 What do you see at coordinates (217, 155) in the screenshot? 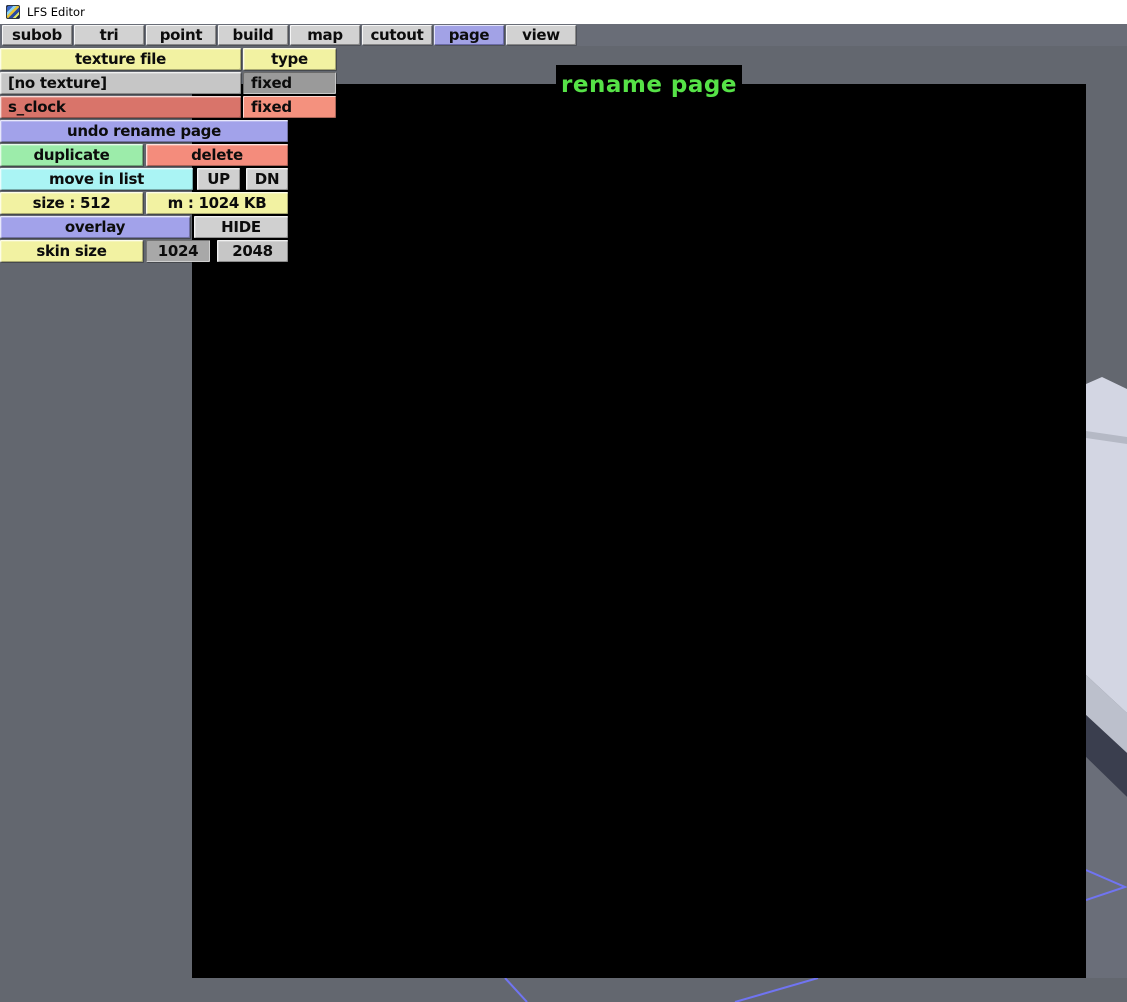
I see `delete-button: delete` at bounding box center [217, 155].